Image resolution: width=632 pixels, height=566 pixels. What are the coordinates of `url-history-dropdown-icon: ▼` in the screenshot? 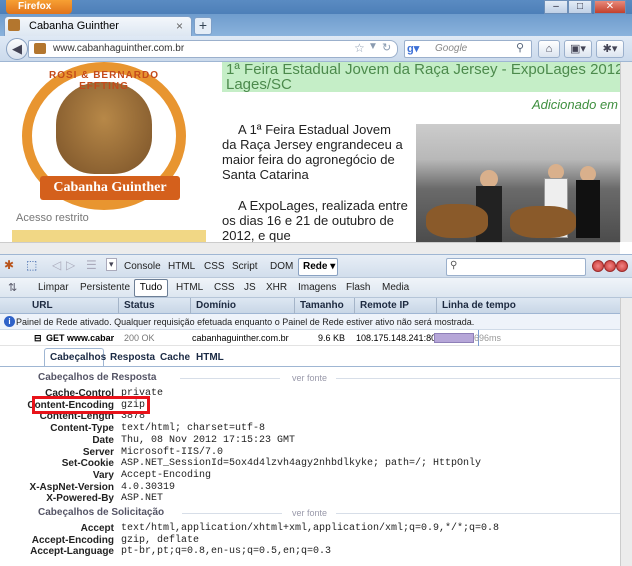 It's located at (374, 46).